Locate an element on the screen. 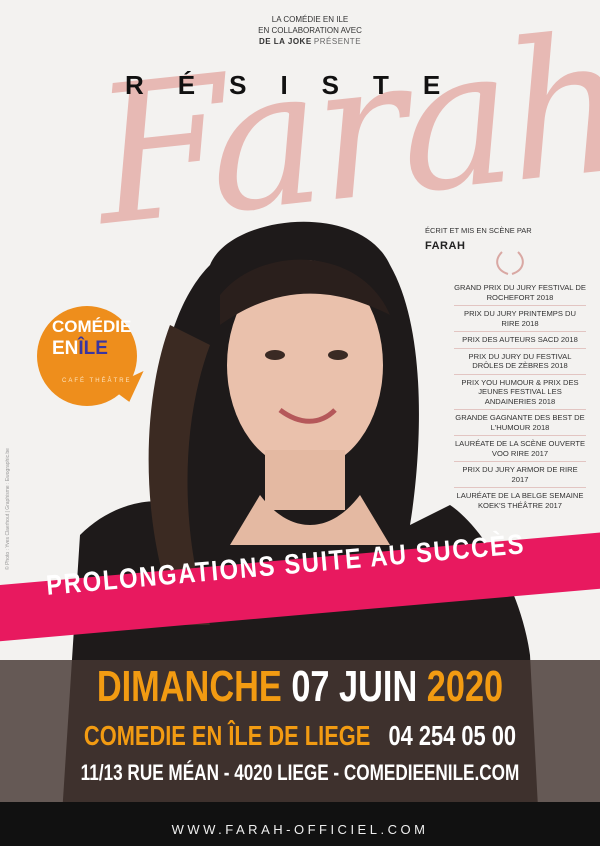 This screenshot has height=846, width=600. website-link: WWW.FARAH-OFFICIEL.COM is located at coordinates (300, 829).